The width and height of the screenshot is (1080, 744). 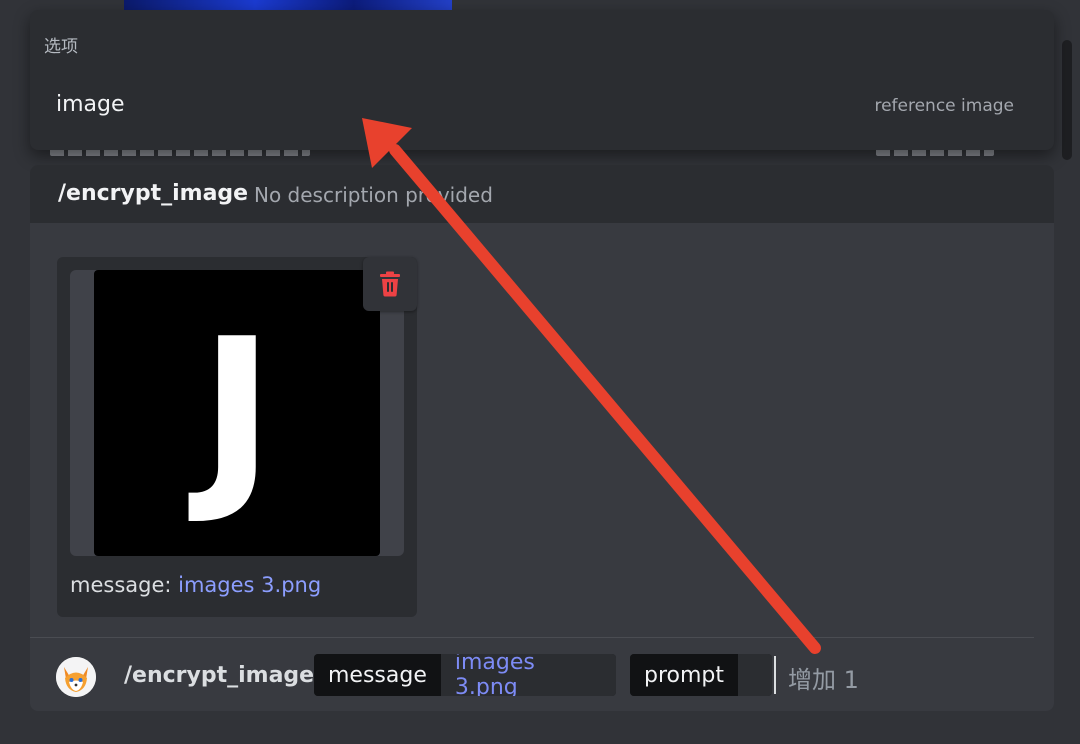 I want to click on param-chip-message: message images 3.png, so click(x=465, y=675).